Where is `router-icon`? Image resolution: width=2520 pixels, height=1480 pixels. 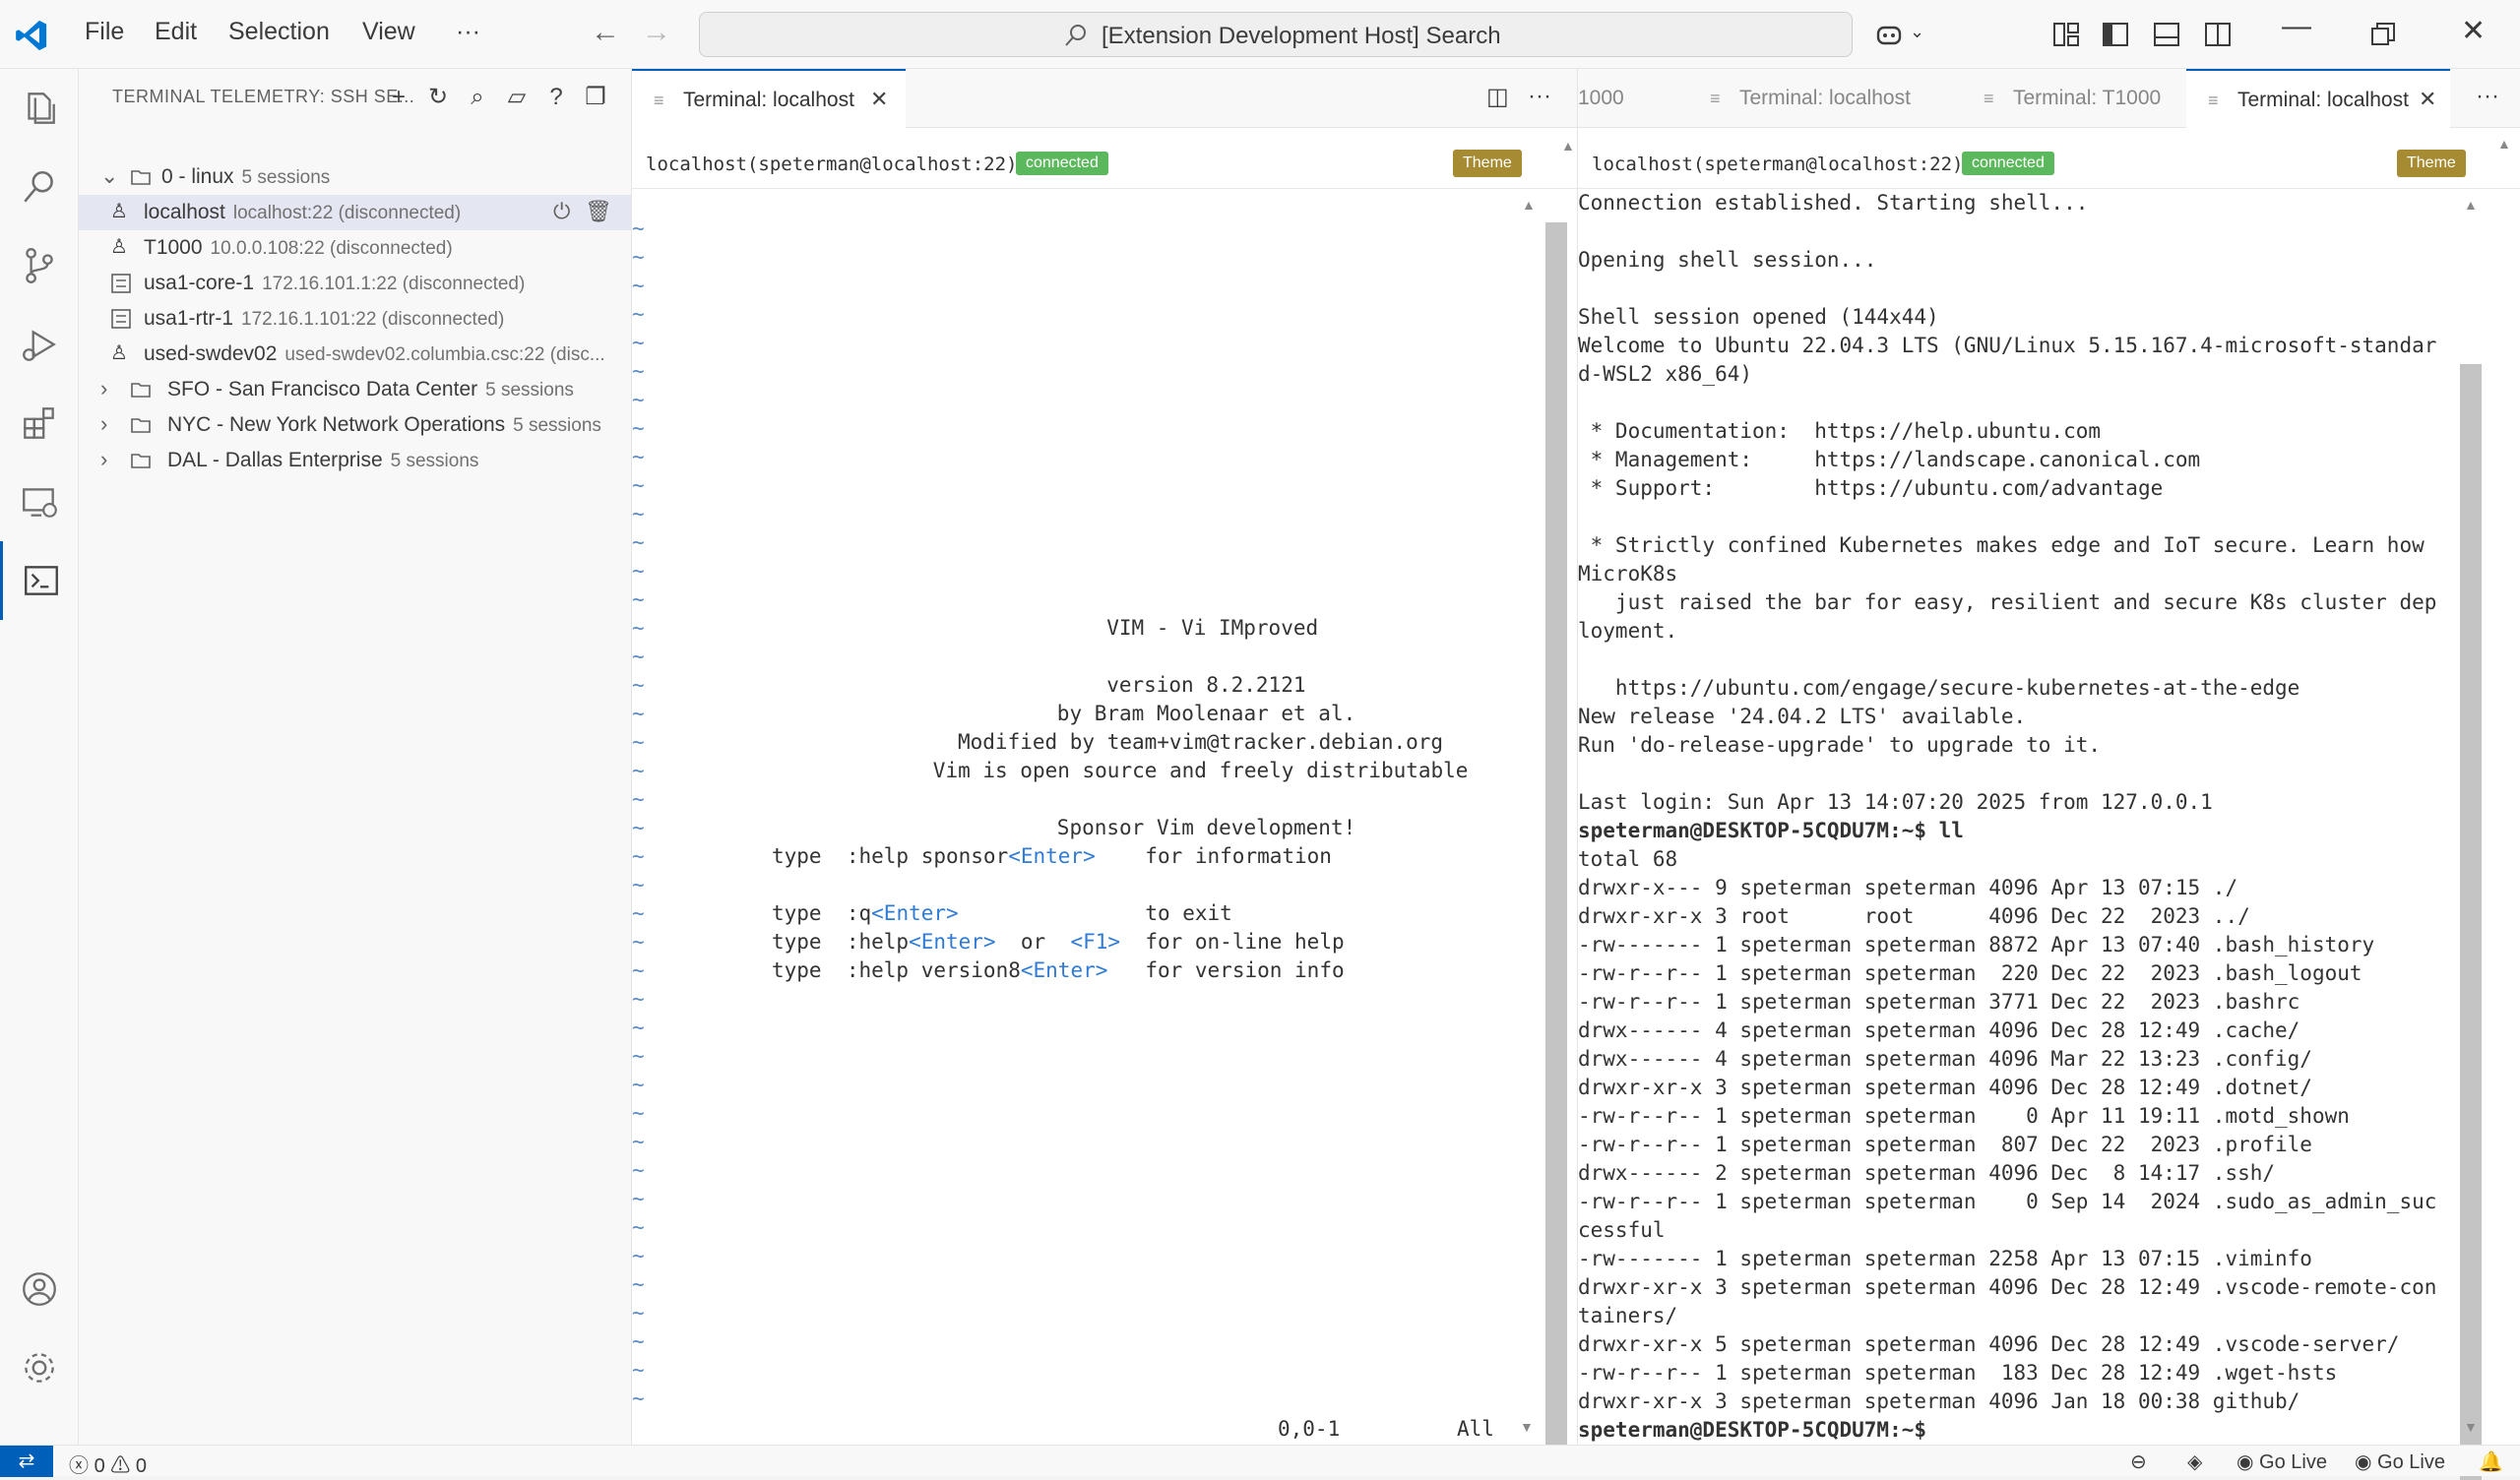
router-icon is located at coordinates (121, 319).